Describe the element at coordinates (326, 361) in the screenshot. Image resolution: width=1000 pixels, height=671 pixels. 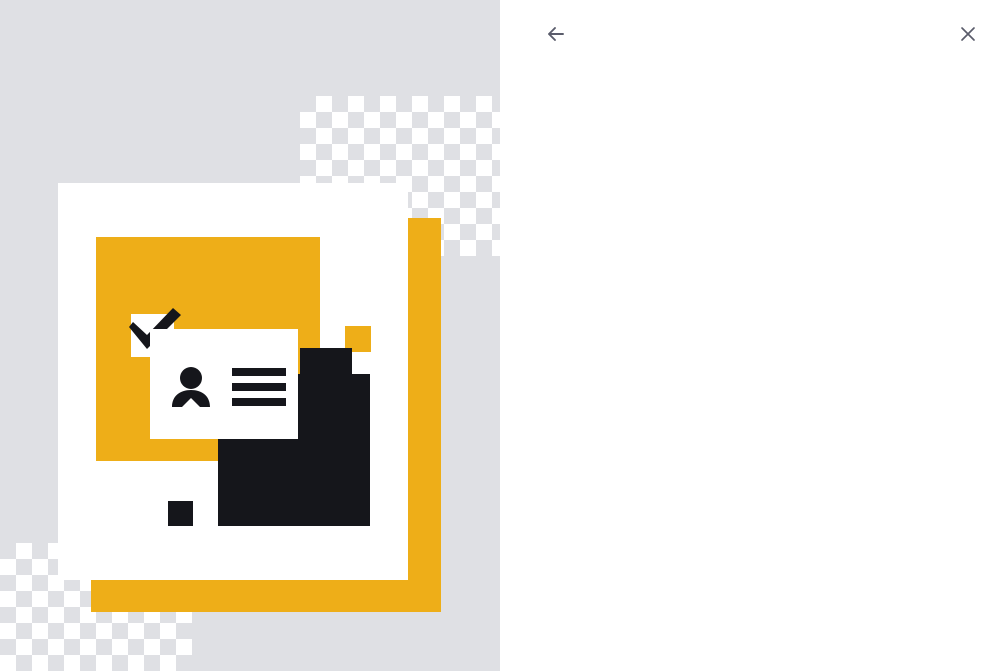
I see `illustration-dark-block-upper` at that location.